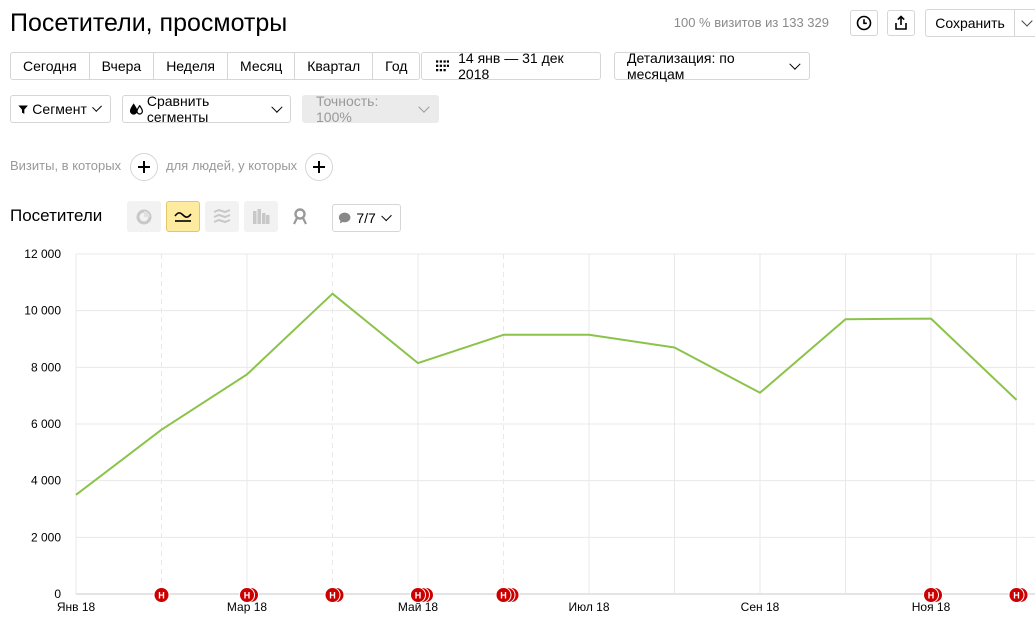 The height and width of the screenshot is (629, 1035). What do you see at coordinates (178, 109) in the screenshot?
I see `compare-label: Сравнить сегменты` at bounding box center [178, 109].